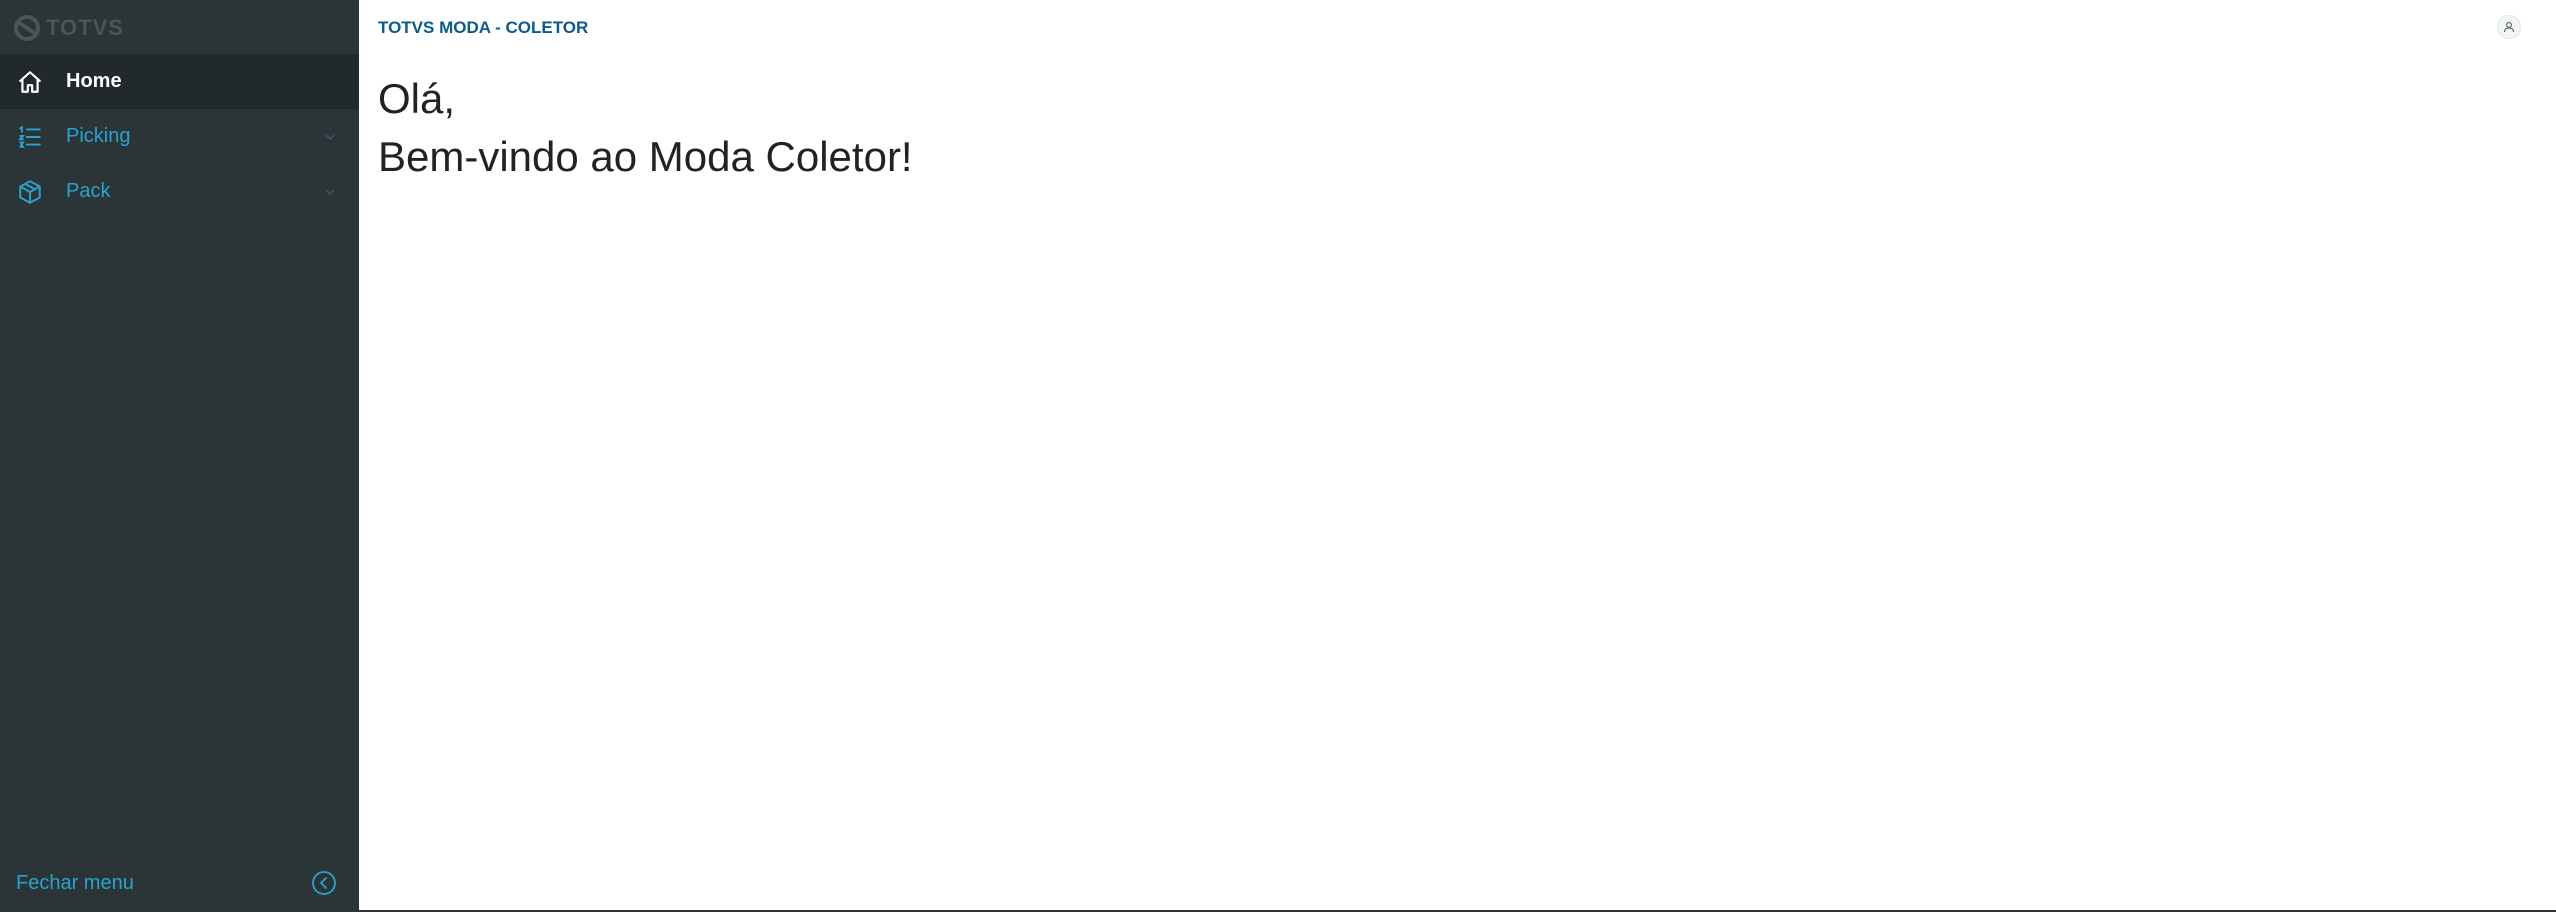 The height and width of the screenshot is (912, 2556). Describe the element at coordinates (179, 456) in the screenshot. I see `sidebar: TOTVS Home Picking Pack Fechar menu` at that location.